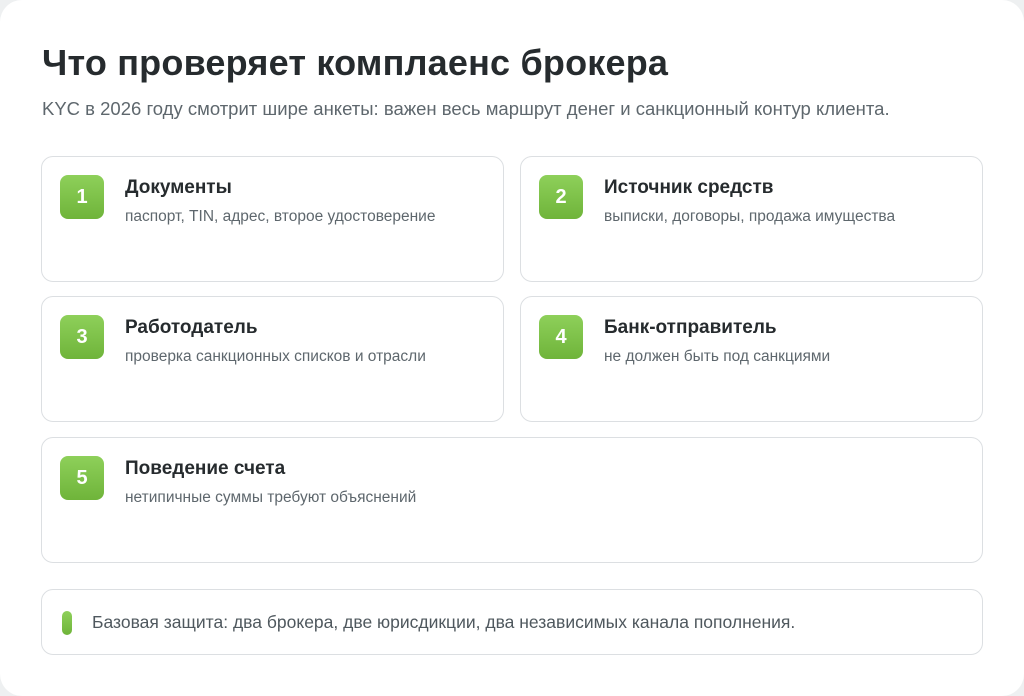 This screenshot has width=1024, height=696. What do you see at coordinates (717, 356) in the screenshot?
I see `card-description: не должен быть под санкциями` at bounding box center [717, 356].